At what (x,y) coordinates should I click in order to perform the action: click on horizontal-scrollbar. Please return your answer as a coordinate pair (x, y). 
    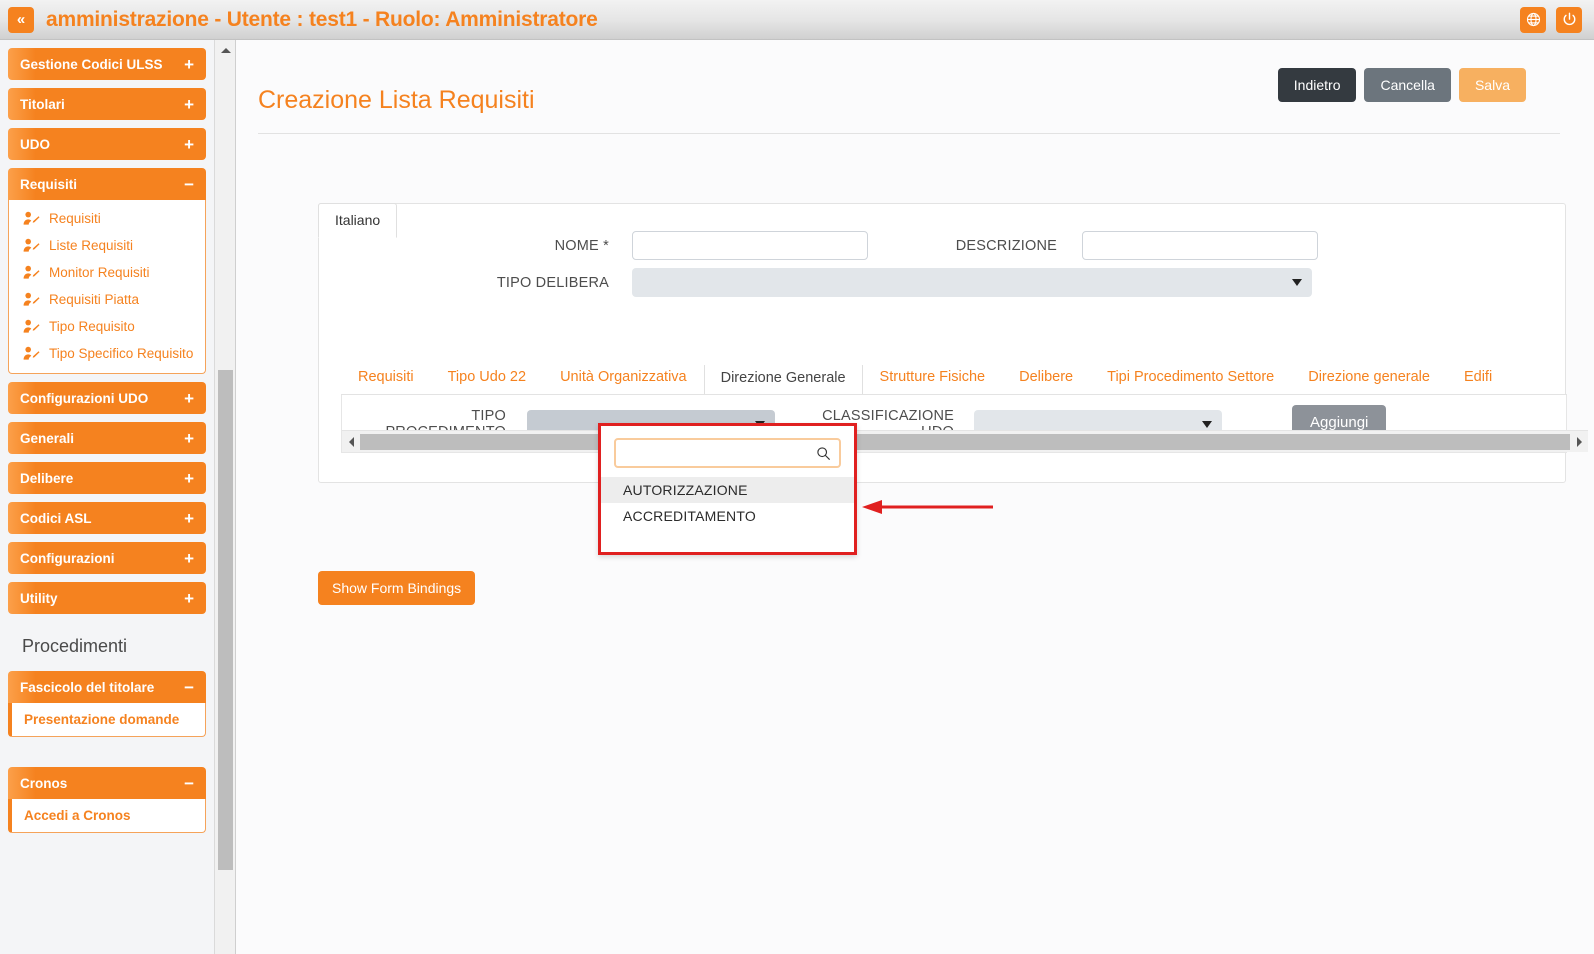
    Looking at the image, I should click on (965, 441).